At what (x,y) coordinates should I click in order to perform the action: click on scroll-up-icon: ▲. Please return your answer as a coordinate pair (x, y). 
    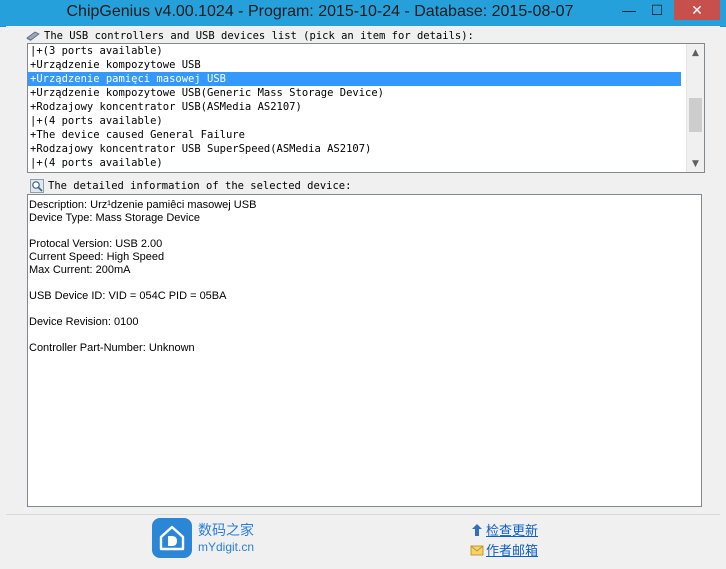
    Looking at the image, I should click on (695, 52).